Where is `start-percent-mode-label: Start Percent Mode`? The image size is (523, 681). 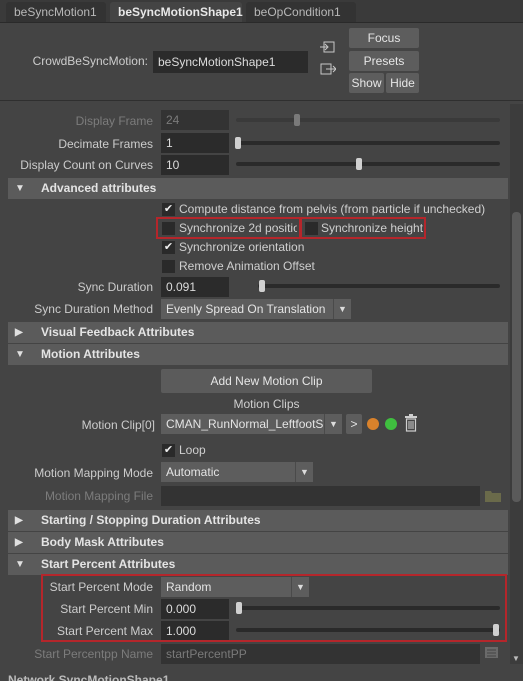
start-percent-mode-label: Start Percent Mode is located at coordinates (101, 587).